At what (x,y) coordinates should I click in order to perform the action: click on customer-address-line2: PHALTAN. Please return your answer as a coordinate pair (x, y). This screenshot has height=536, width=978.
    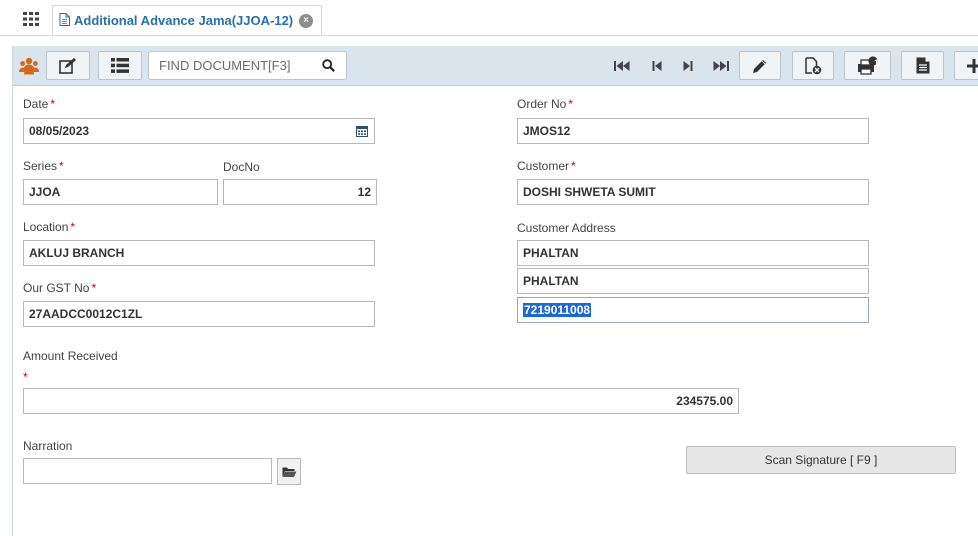
    Looking at the image, I should click on (693, 281).